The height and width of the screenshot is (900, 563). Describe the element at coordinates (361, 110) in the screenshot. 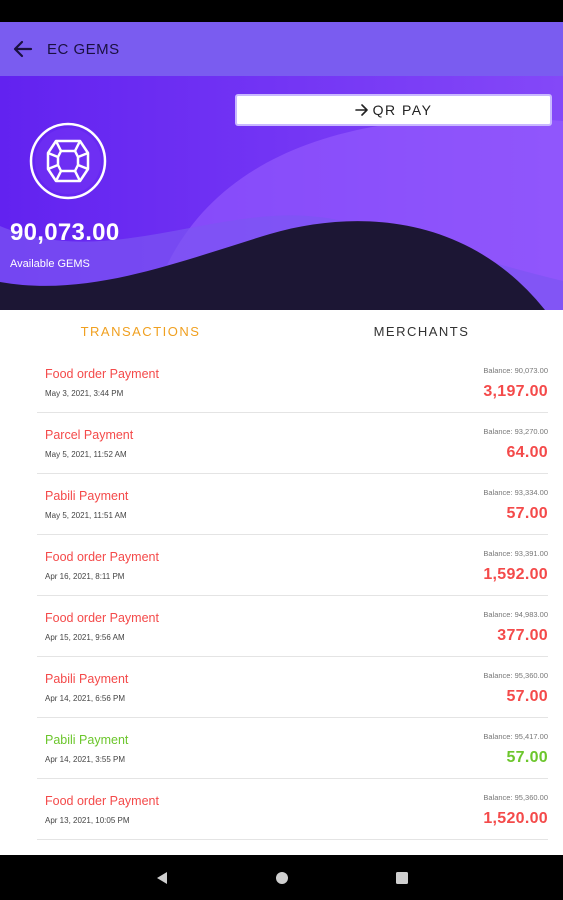

I see `arrow-right-icon` at that location.